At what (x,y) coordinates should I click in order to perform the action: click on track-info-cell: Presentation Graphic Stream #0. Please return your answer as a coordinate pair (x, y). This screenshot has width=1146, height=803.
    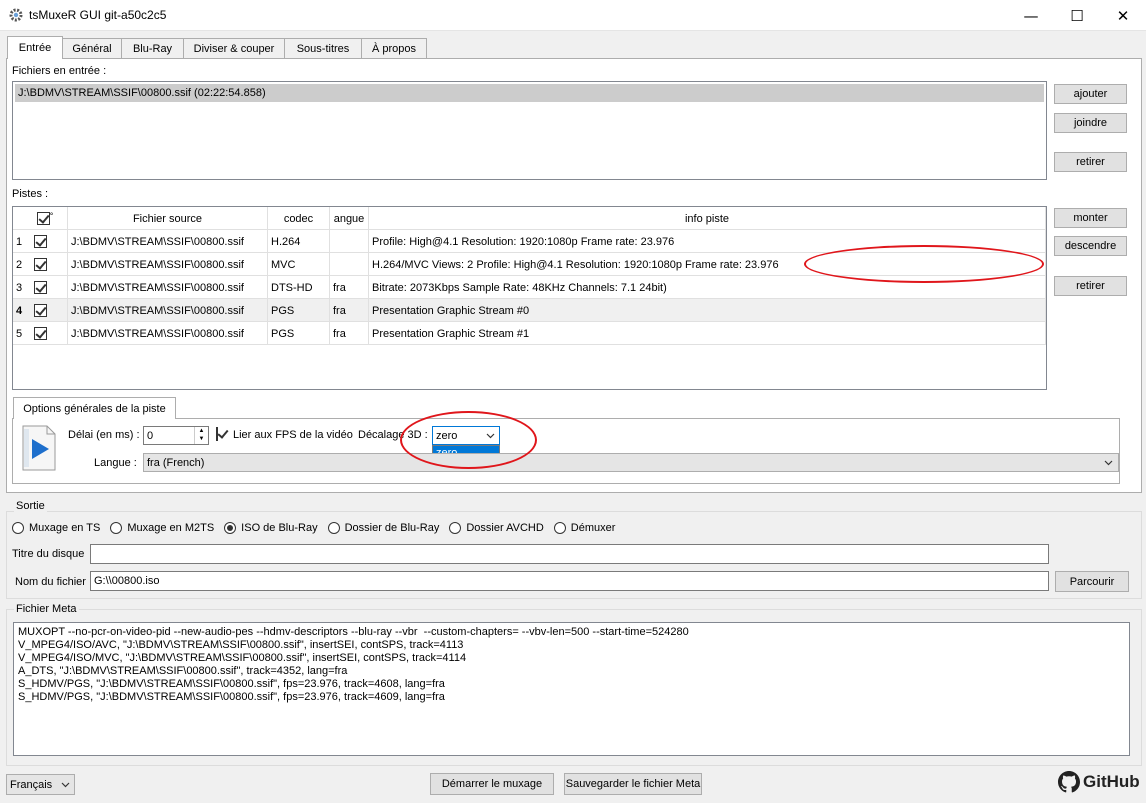
    Looking at the image, I should click on (707, 310).